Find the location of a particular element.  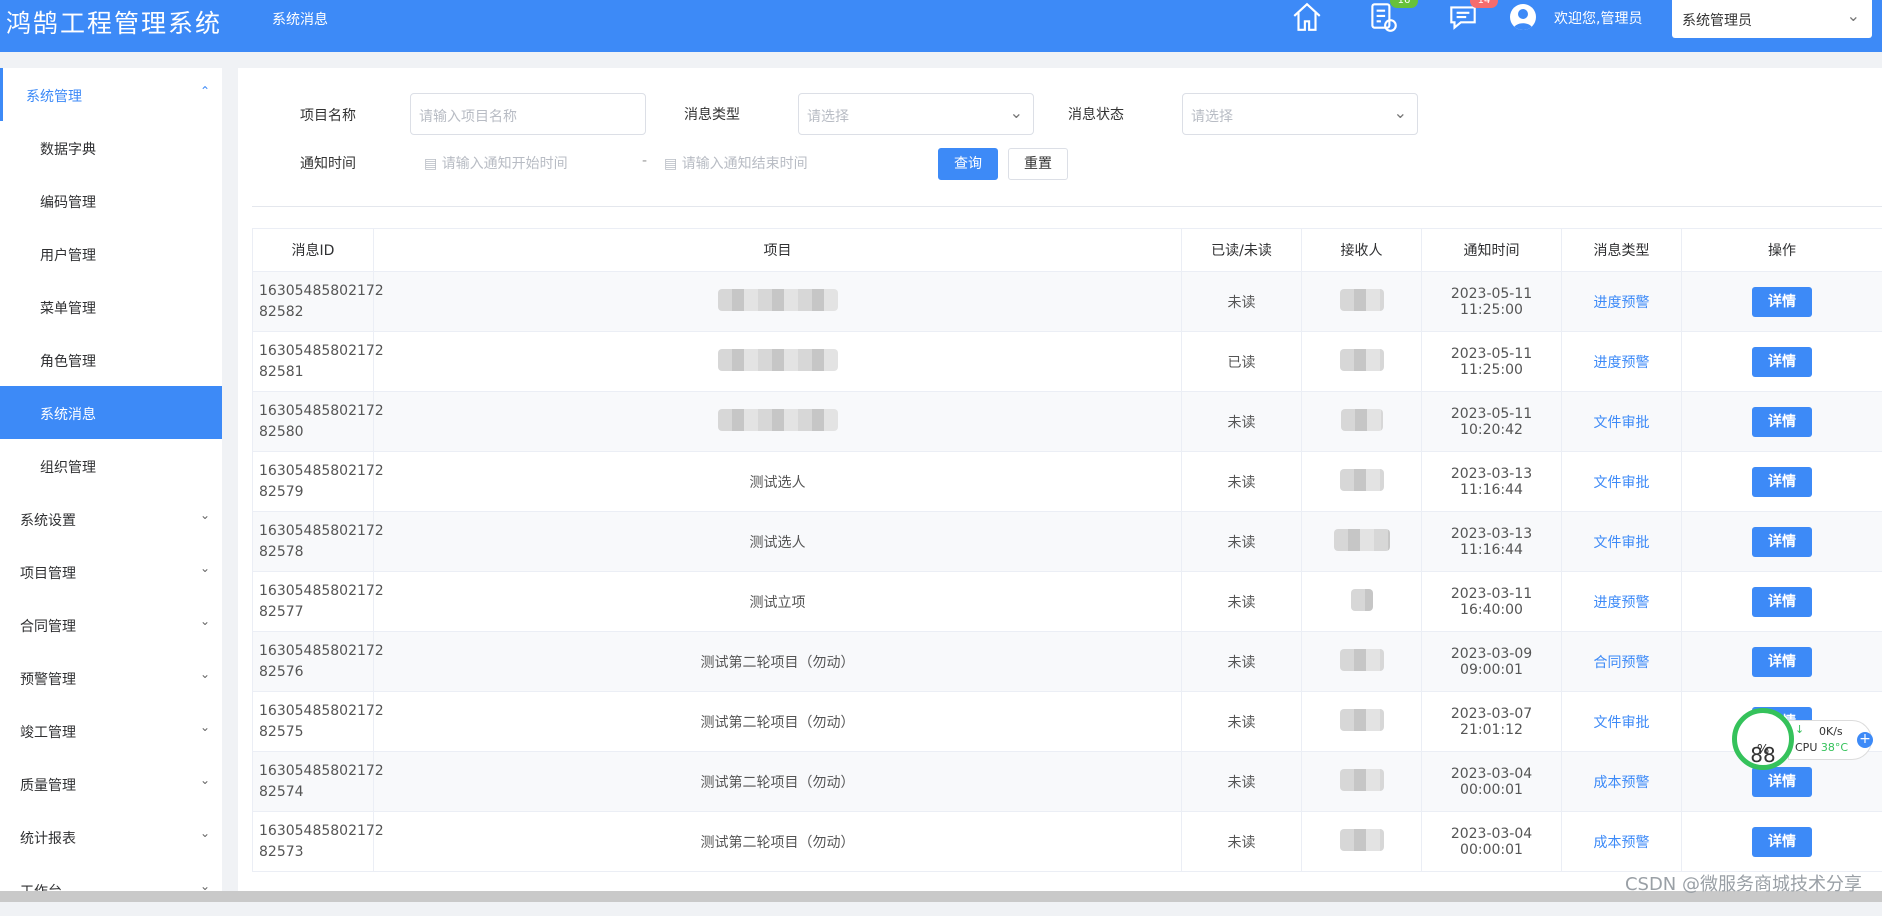

sidebar-item-system-messages: 系统消息 is located at coordinates (111, 412).